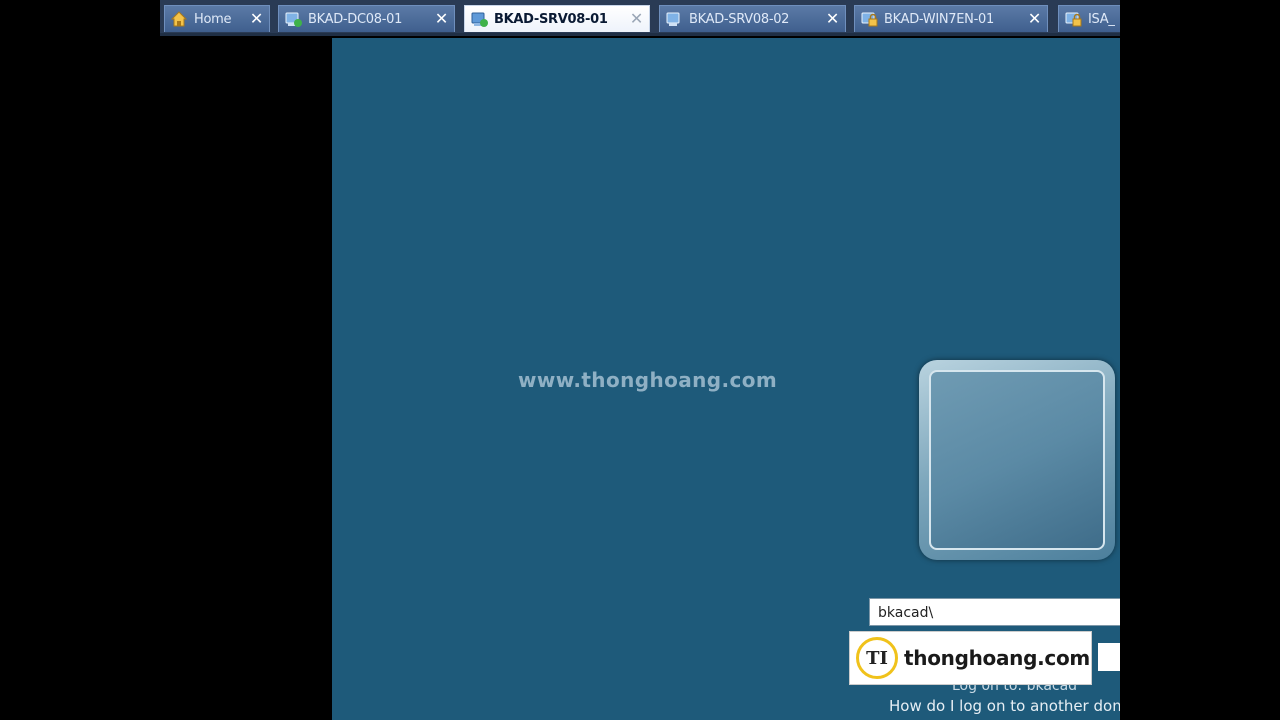 This screenshot has height=720, width=1280. Describe the element at coordinates (551, 19) in the screenshot. I see `tab-label: BKAD-SRV08-01` at that location.